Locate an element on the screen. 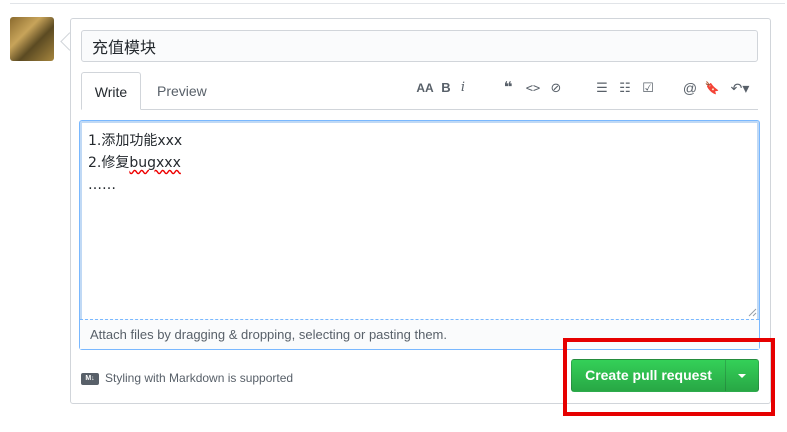 This screenshot has height=432, width=787. title-input is located at coordinates (419, 46).